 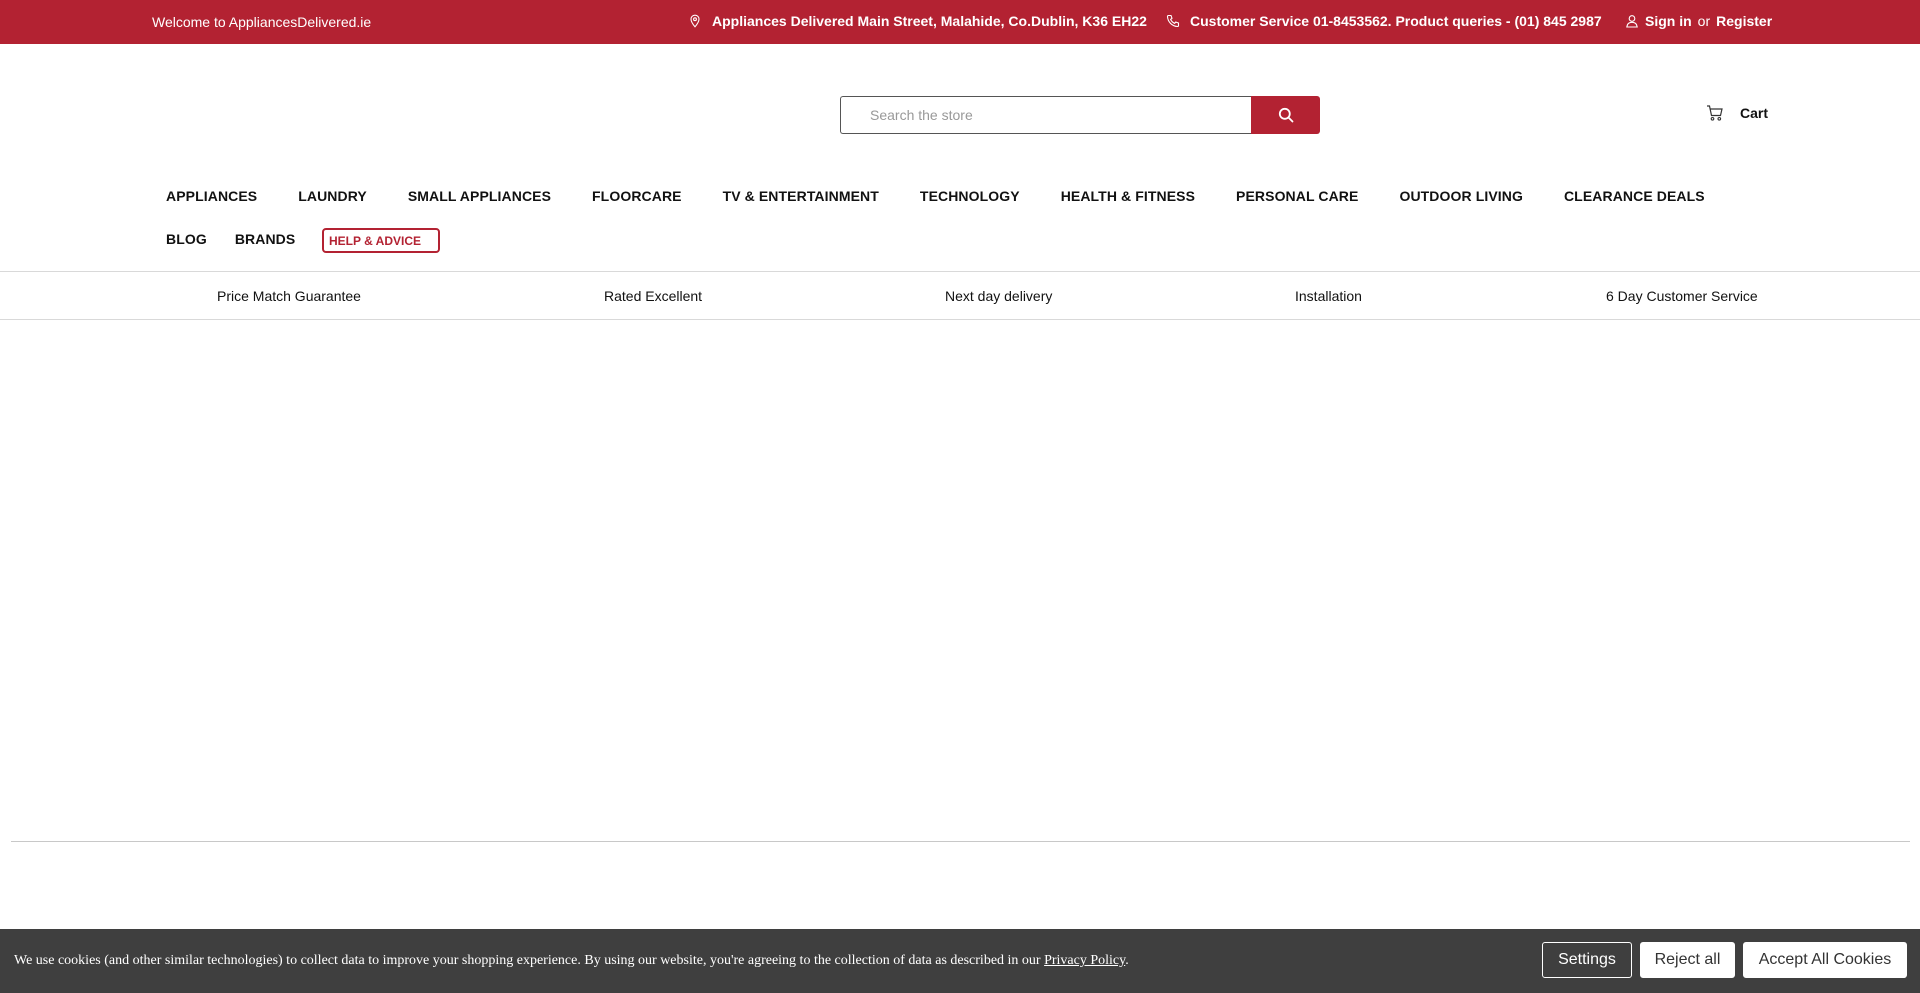 I want to click on nav-item-small-appliances: SMALL APPLIANCES, so click(x=479, y=196).